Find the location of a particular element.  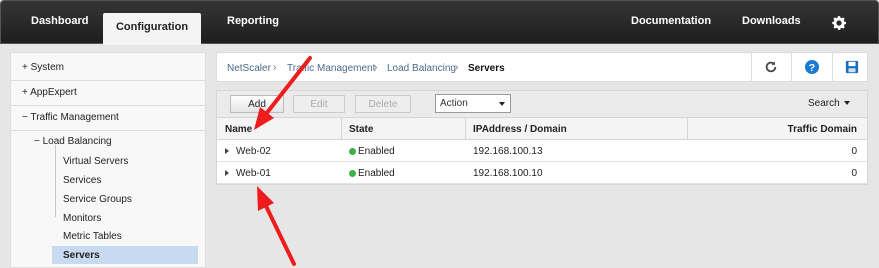

sidebar-item-metric-tables: Metric Tables is located at coordinates (92, 236).